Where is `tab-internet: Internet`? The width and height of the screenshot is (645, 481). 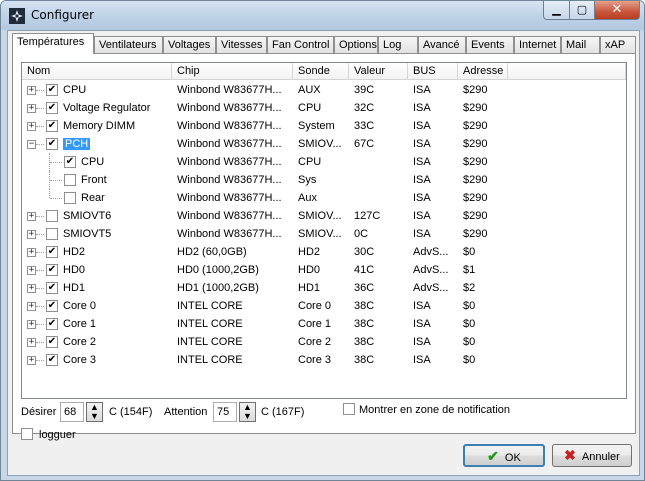 tab-internet: Internet is located at coordinates (537, 44).